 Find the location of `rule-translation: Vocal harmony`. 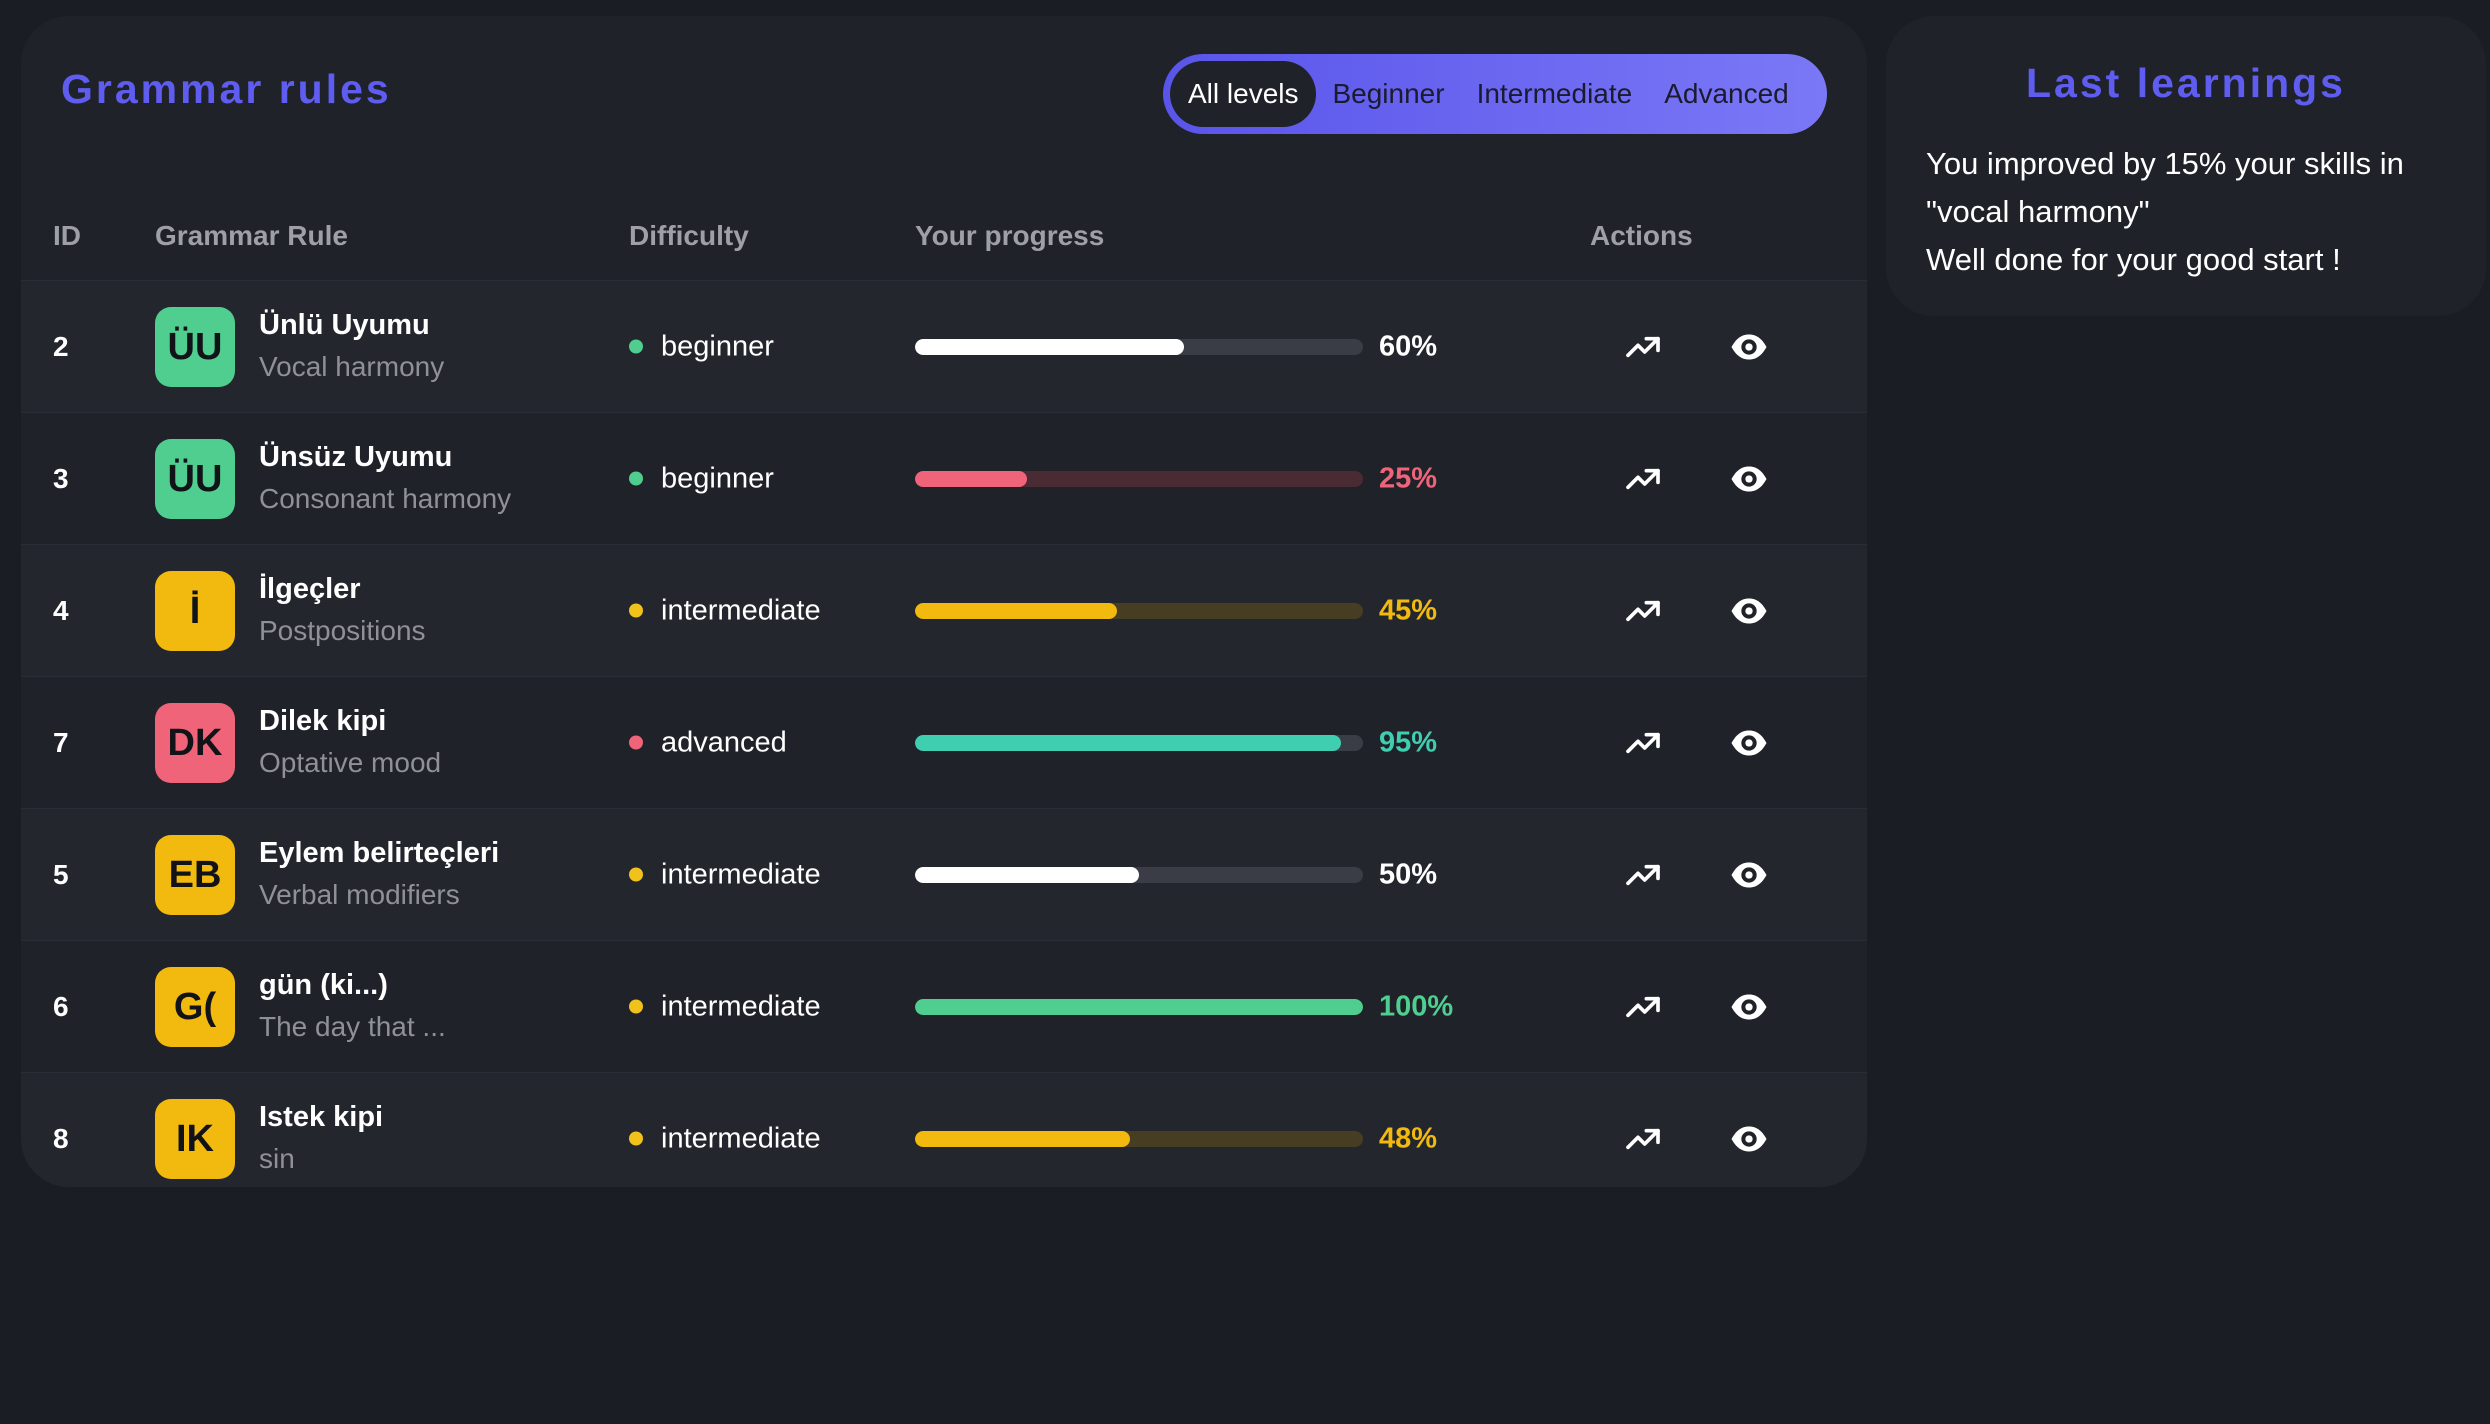

rule-translation: Vocal harmony is located at coordinates (352, 366).